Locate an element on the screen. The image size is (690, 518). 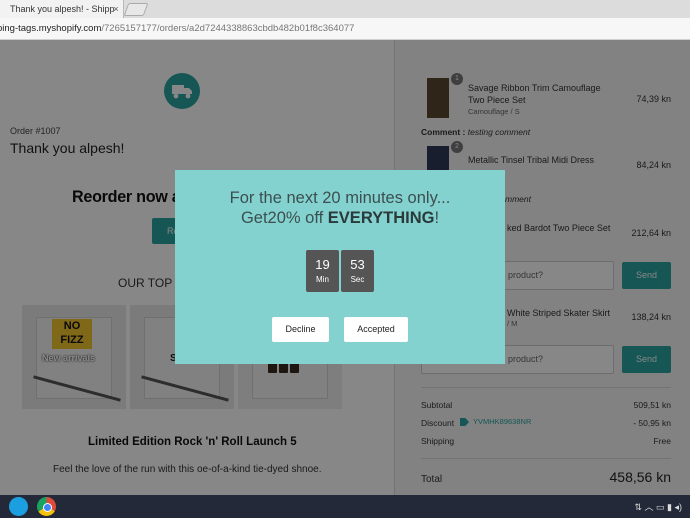
tab-title: Thank you alpesh! - Shipp is located at coordinates (62, 9).